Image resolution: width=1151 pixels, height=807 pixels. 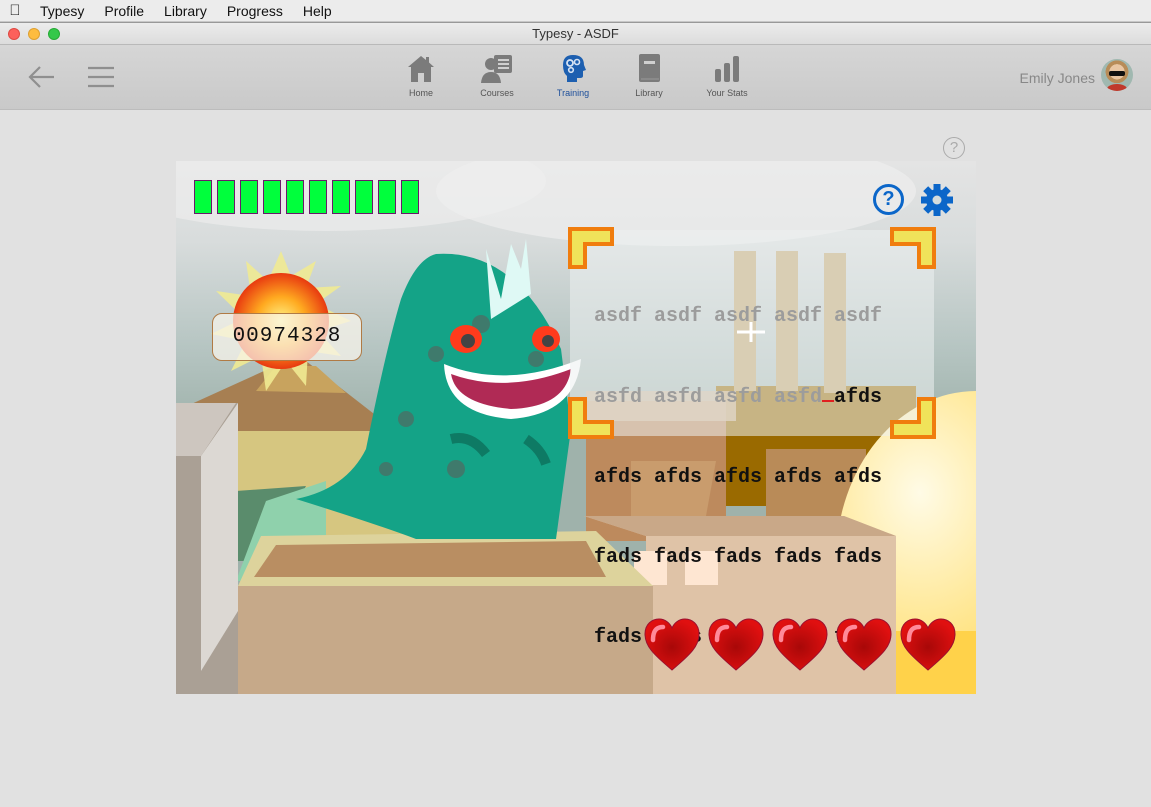 I want to click on nav-training: Training, so click(x=573, y=74).